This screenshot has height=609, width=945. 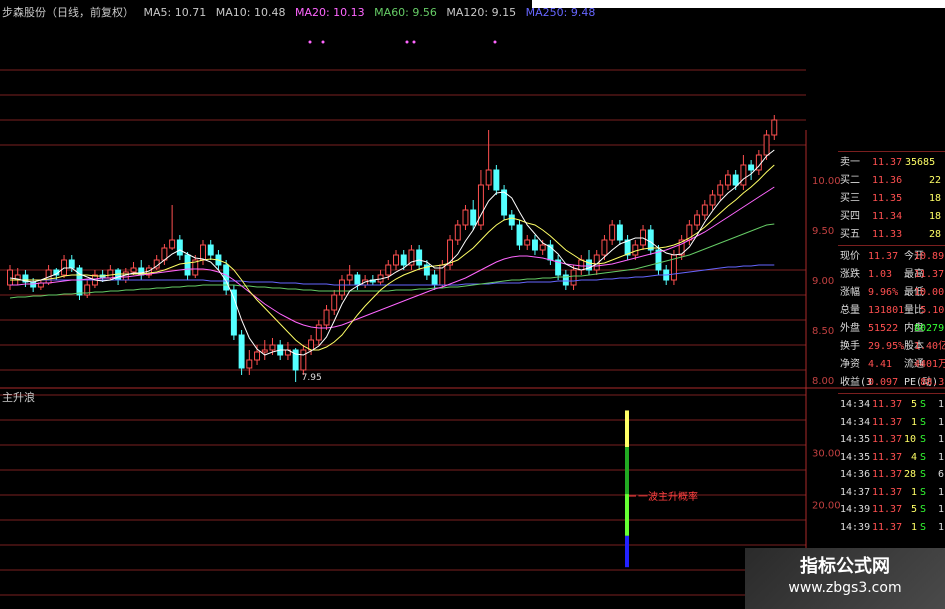 What do you see at coordinates (855, 404) in the screenshot?
I see `tick-time: 14:34` at bounding box center [855, 404].